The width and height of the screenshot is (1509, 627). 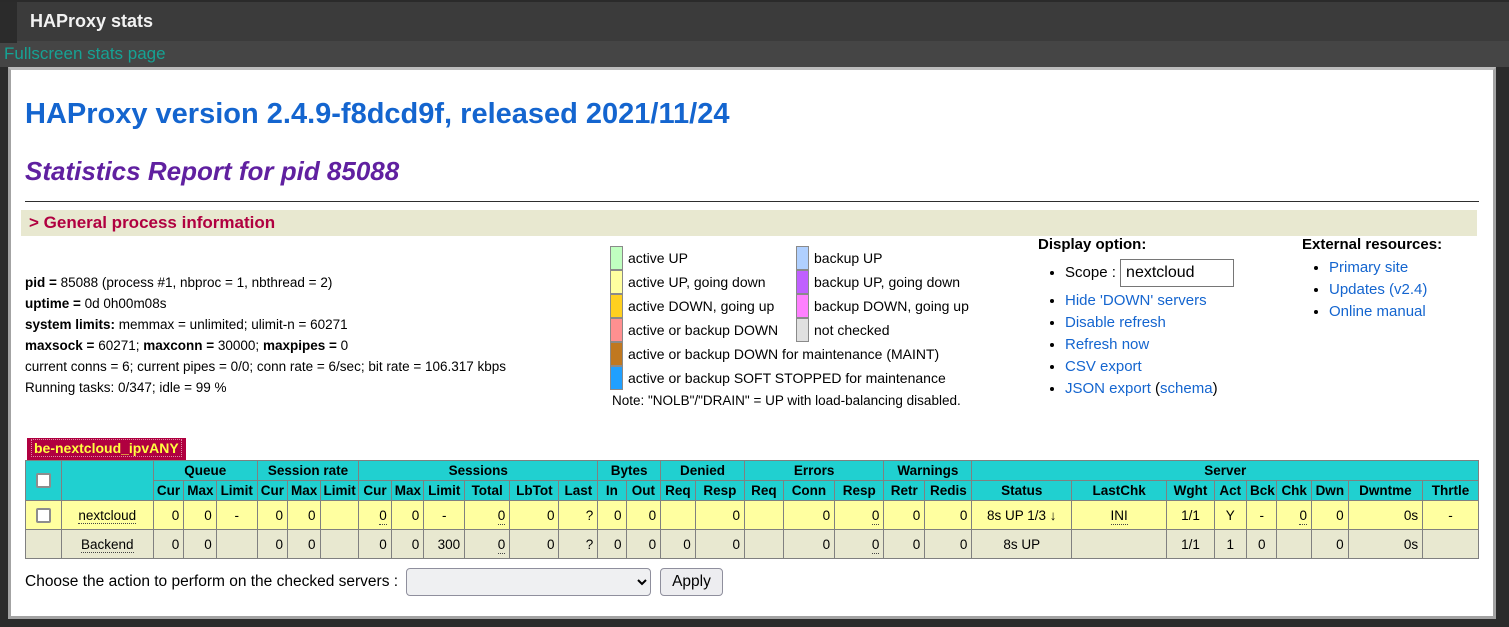 What do you see at coordinates (802, 306) in the screenshot?
I see `backup-down-going-up-swatch` at bounding box center [802, 306].